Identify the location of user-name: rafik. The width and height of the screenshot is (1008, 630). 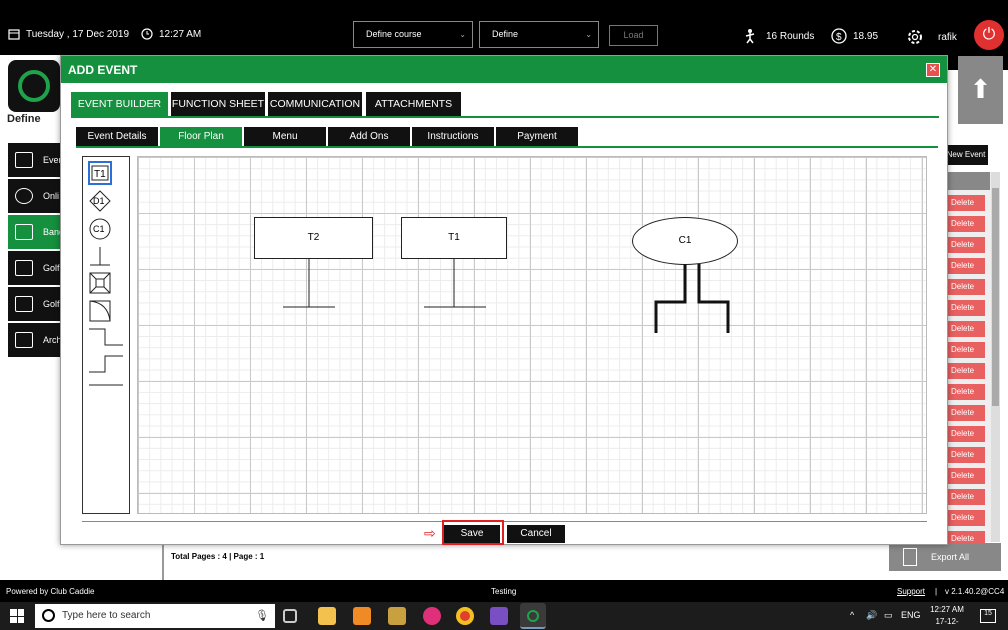
(947, 37).